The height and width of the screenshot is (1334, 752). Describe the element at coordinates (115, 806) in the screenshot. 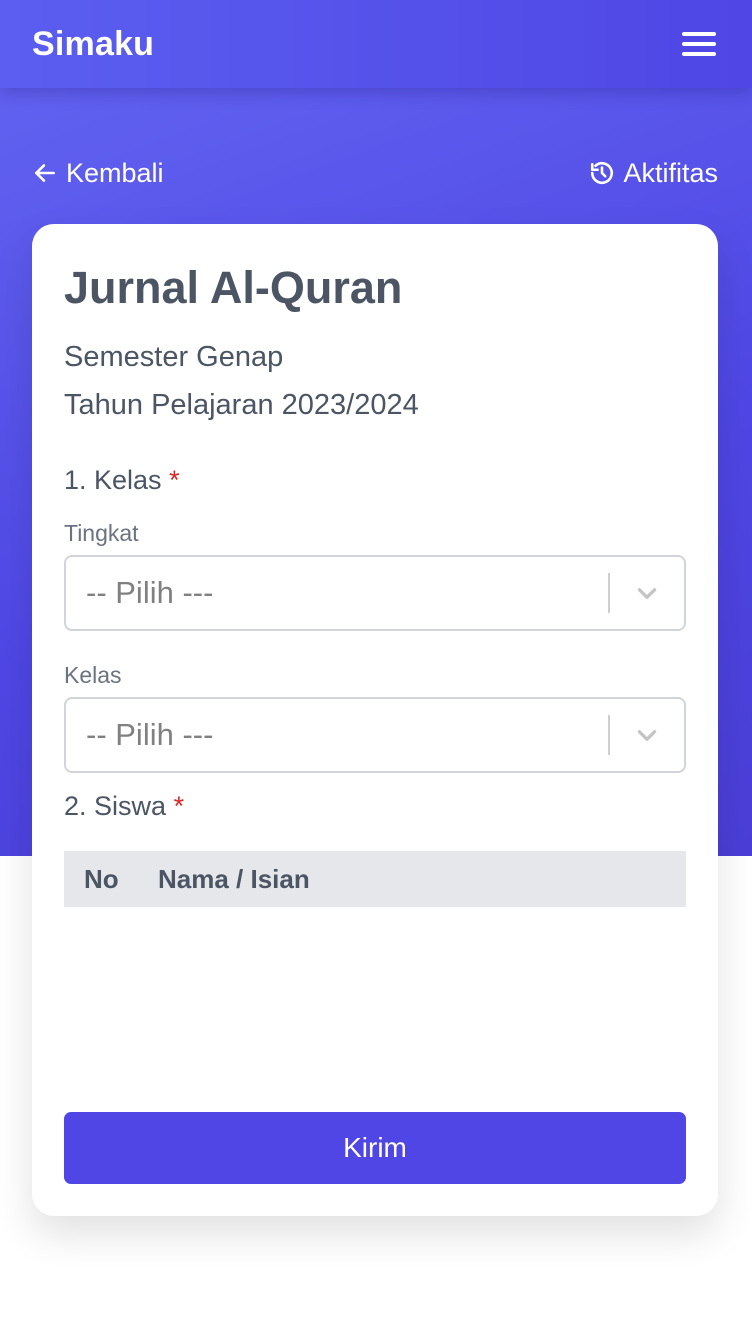

I see `section-siswa-text: 2. Siswa` at that location.